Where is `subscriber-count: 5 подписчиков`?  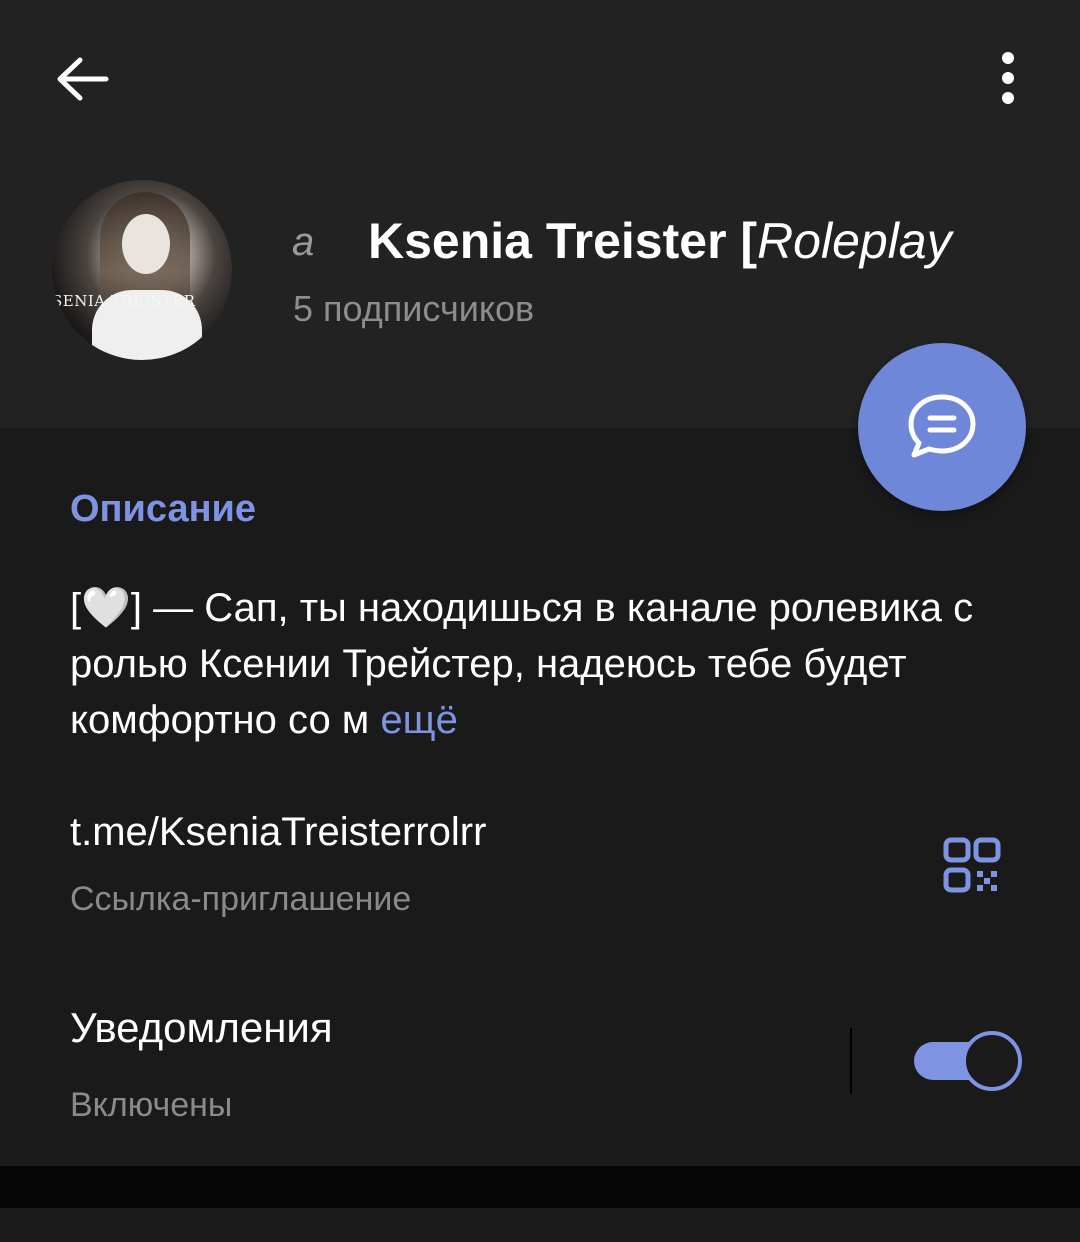 subscriber-count: 5 подписчиков is located at coordinates (414, 308).